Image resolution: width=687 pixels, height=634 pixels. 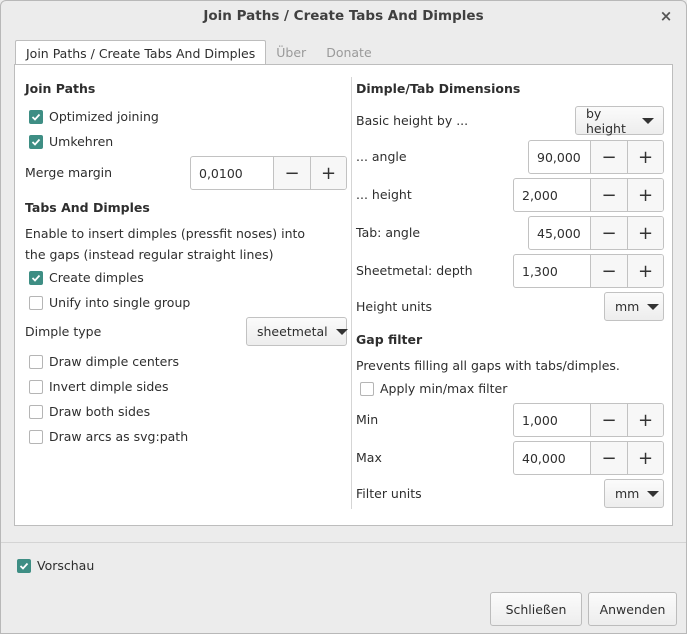 I want to click on tab-angle-label: Tab: angle, so click(x=388, y=232).